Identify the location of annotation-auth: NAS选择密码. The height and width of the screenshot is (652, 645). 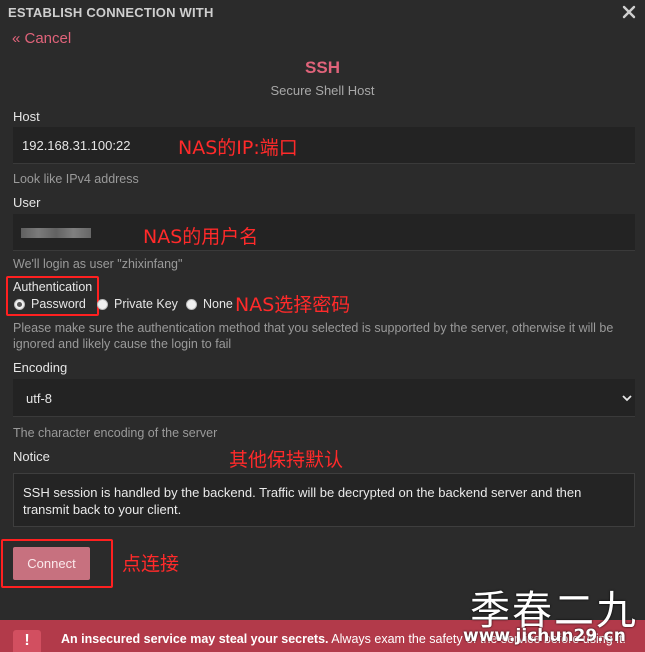
(293, 305).